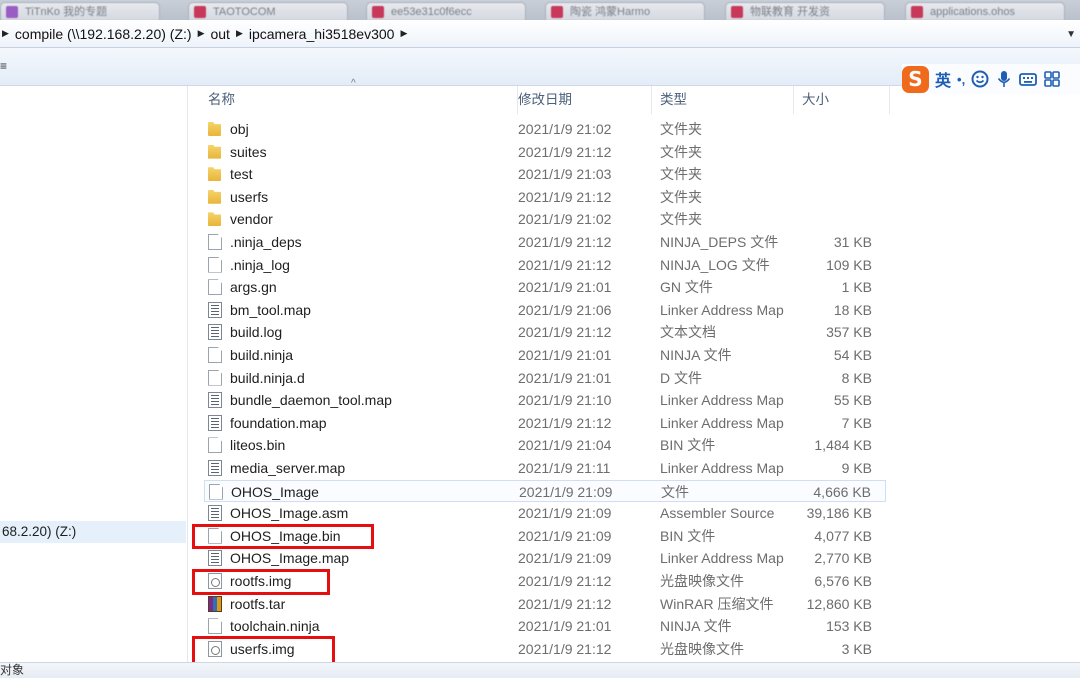 This screenshot has width=1080, height=678. What do you see at coordinates (1052, 79) in the screenshot?
I see `ime-grid-menu-icon` at bounding box center [1052, 79].